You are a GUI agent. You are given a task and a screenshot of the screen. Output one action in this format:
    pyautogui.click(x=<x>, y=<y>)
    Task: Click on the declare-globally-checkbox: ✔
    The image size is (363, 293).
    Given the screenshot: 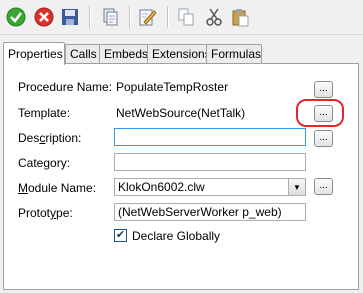 What is the action you would take?
    pyautogui.click(x=120, y=235)
    